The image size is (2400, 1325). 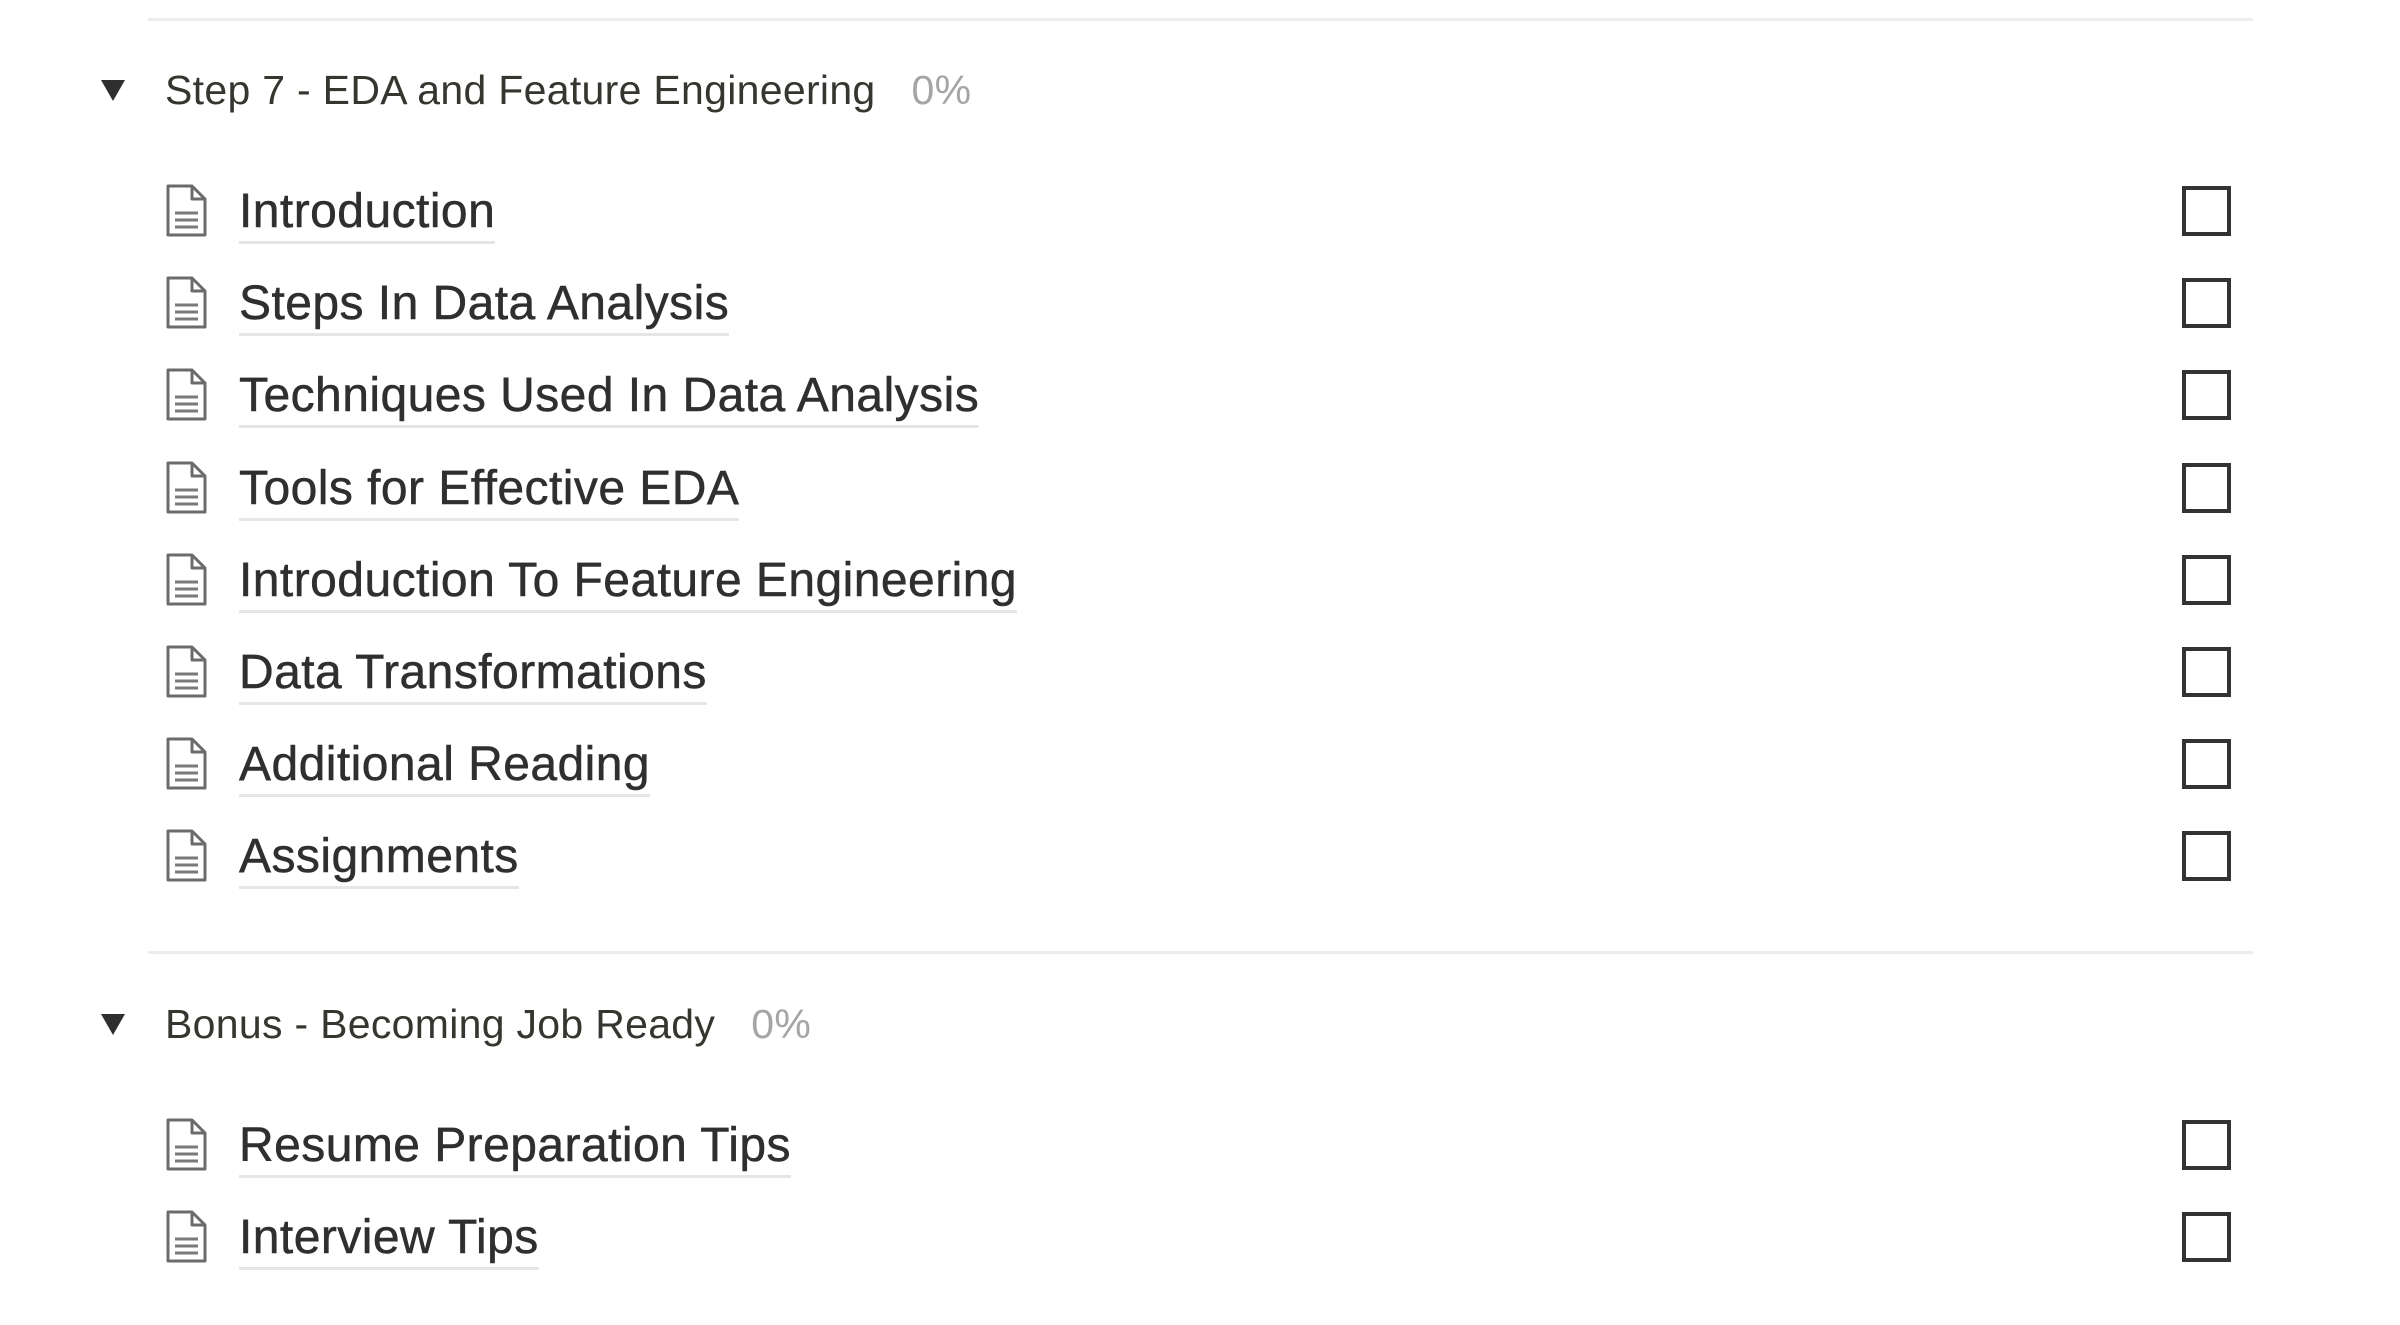 What do you see at coordinates (1200, 490) in the screenshot?
I see `lesson-item: Tools for Effective EDA` at bounding box center [1200, 490].